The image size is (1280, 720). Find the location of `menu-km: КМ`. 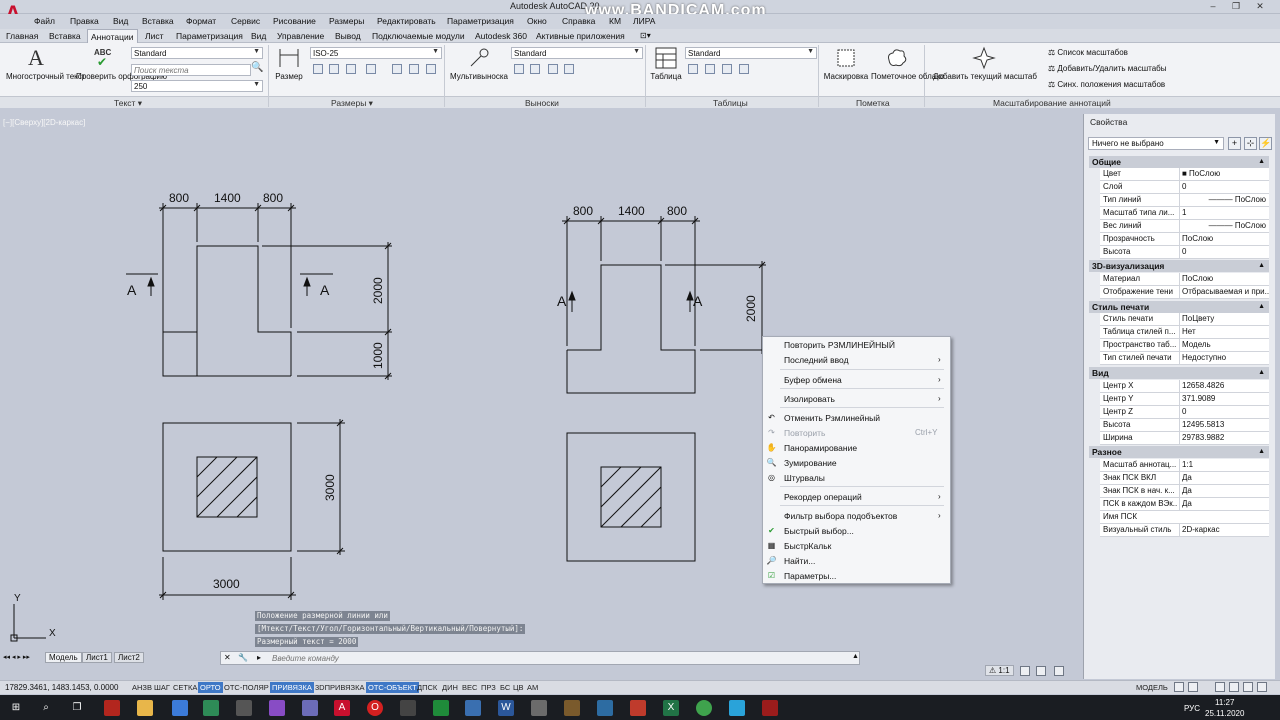

menu-km: КМ is located at coordinates (615, 21).